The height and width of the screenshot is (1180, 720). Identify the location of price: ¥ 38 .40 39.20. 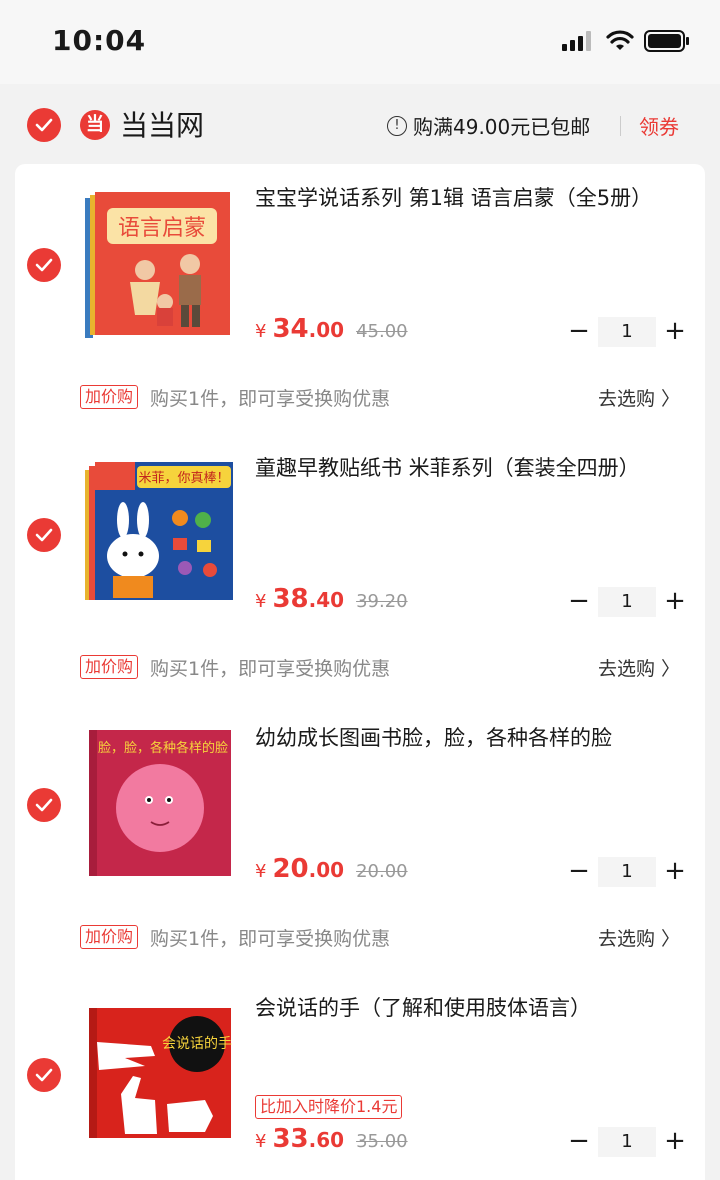
(331, 599).